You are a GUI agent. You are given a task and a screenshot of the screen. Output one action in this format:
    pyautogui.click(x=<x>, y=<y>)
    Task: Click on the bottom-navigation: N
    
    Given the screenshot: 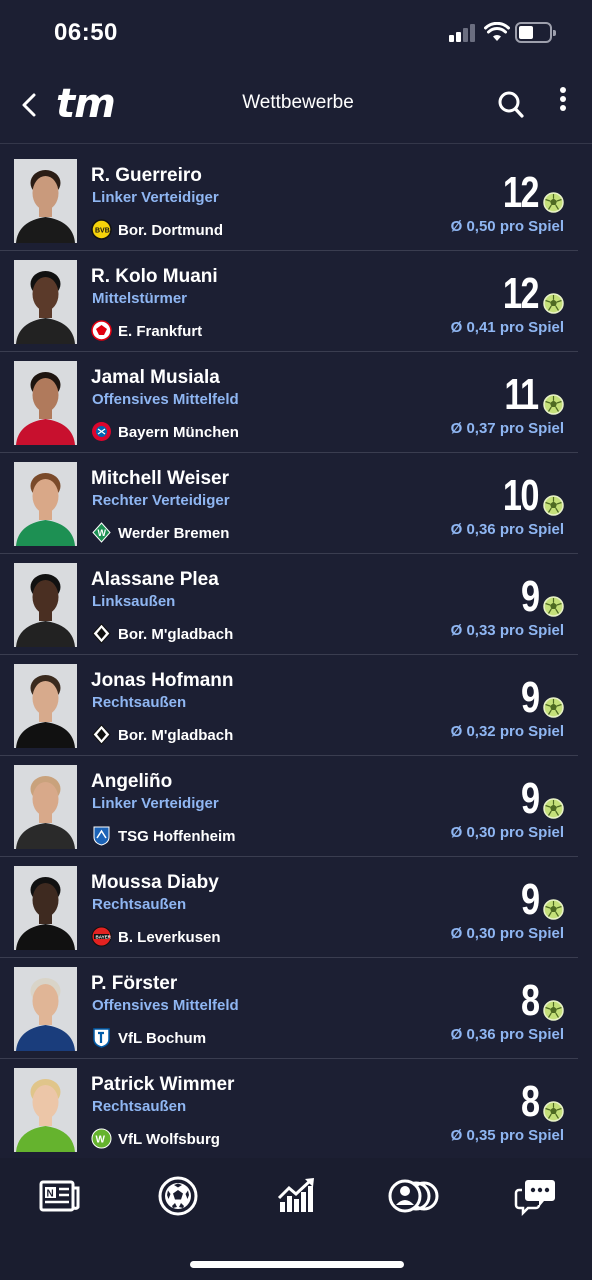 What is the action you would take?
    pyautogui.click(x=296, y=1219)
    